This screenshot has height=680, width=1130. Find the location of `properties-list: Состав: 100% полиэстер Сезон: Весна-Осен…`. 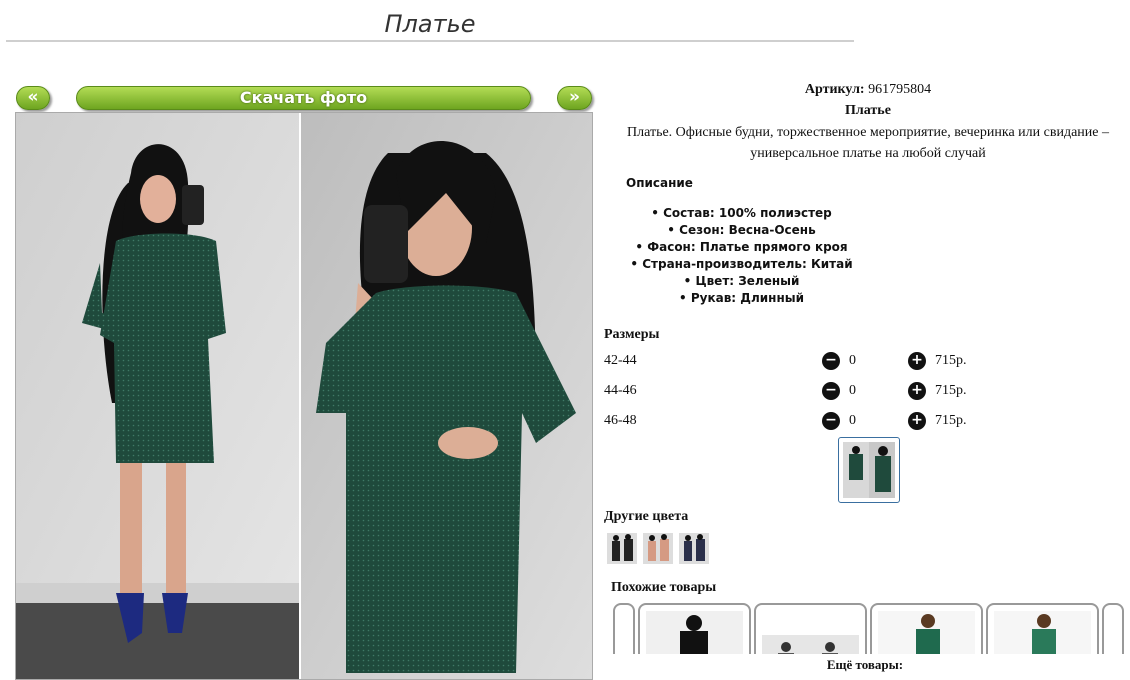

properties-list: Состав: 100% полиэстер Сезон: Весна-Осен… is located at coordinates (741, 256).